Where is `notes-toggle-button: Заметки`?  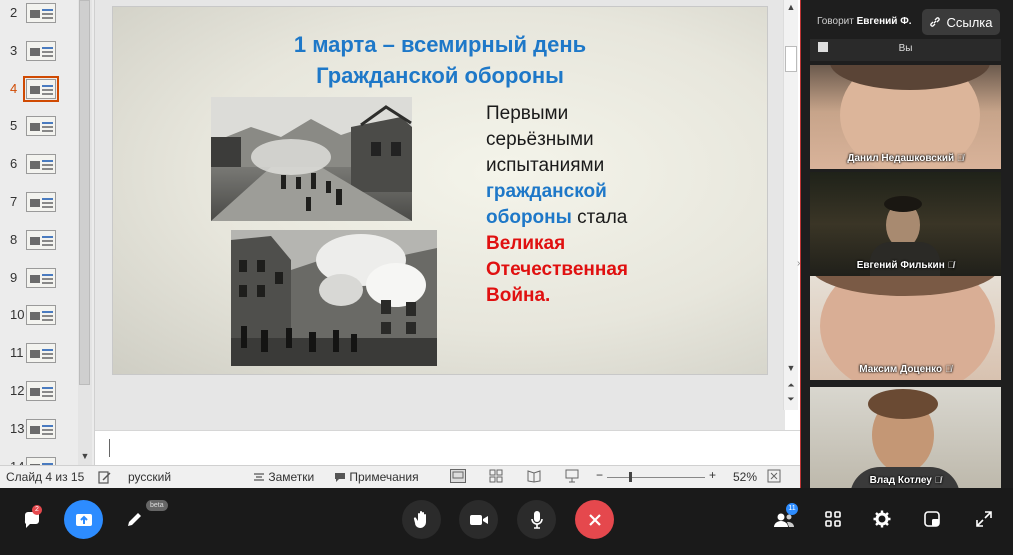
notes-toggle-button: Заметки is located at coordinates (283, 477).